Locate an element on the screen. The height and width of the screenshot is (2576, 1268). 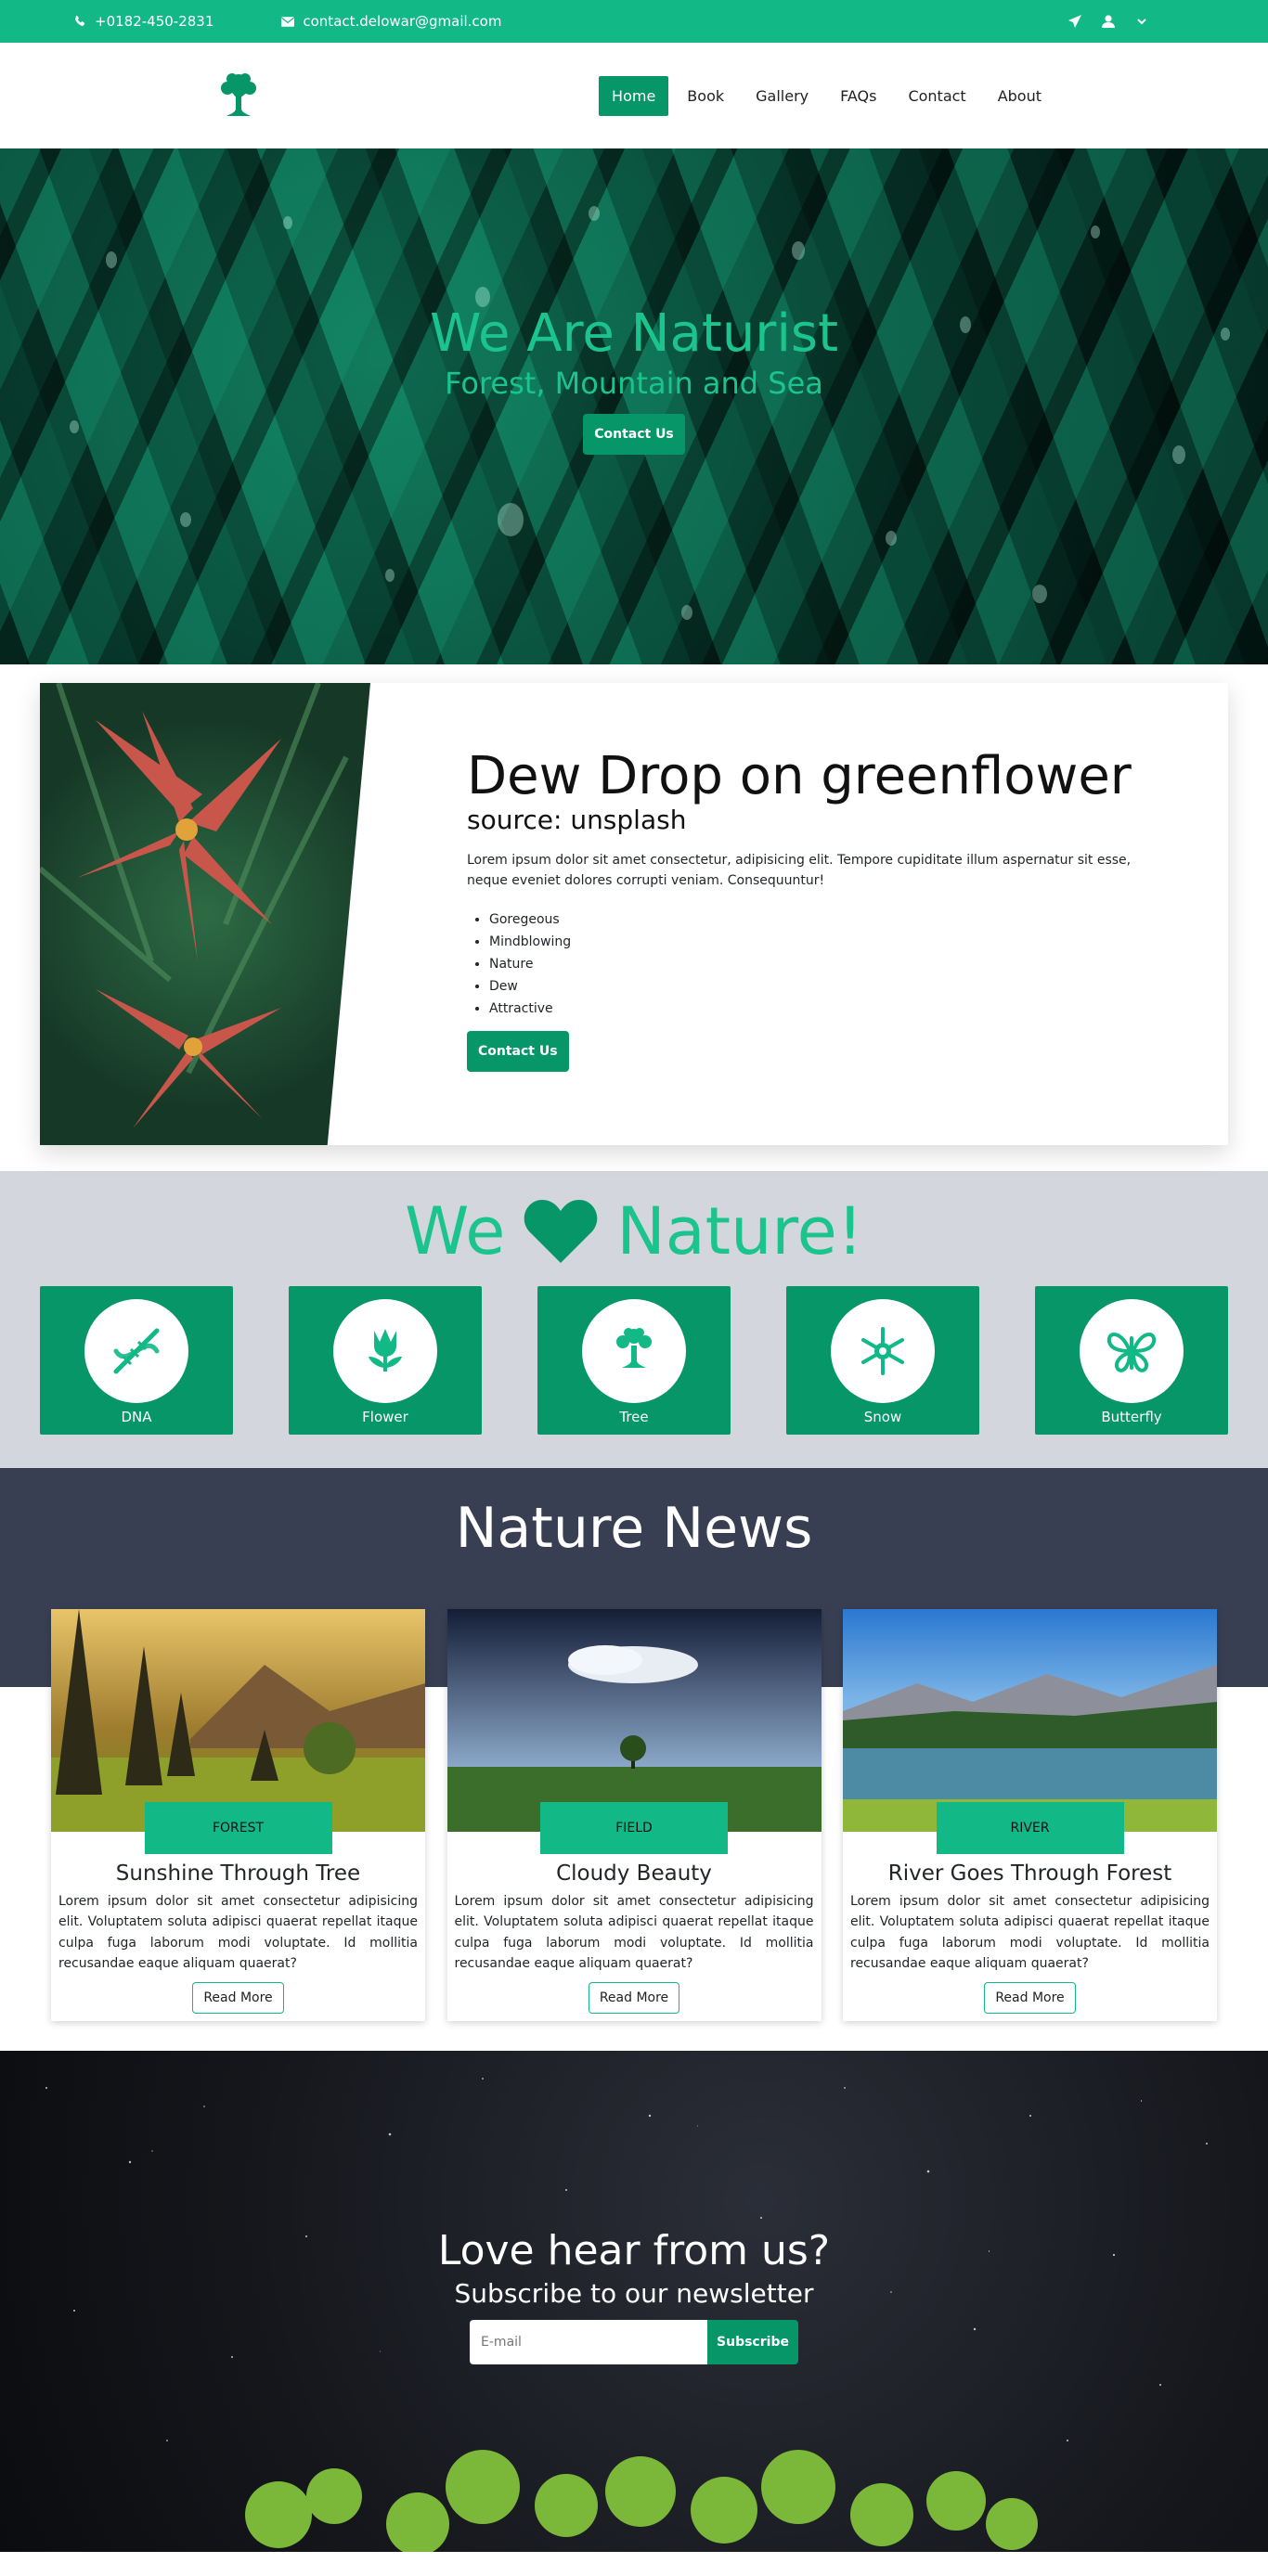
phone-number: +0182-450-2831 is located at coordinates (154, 22).